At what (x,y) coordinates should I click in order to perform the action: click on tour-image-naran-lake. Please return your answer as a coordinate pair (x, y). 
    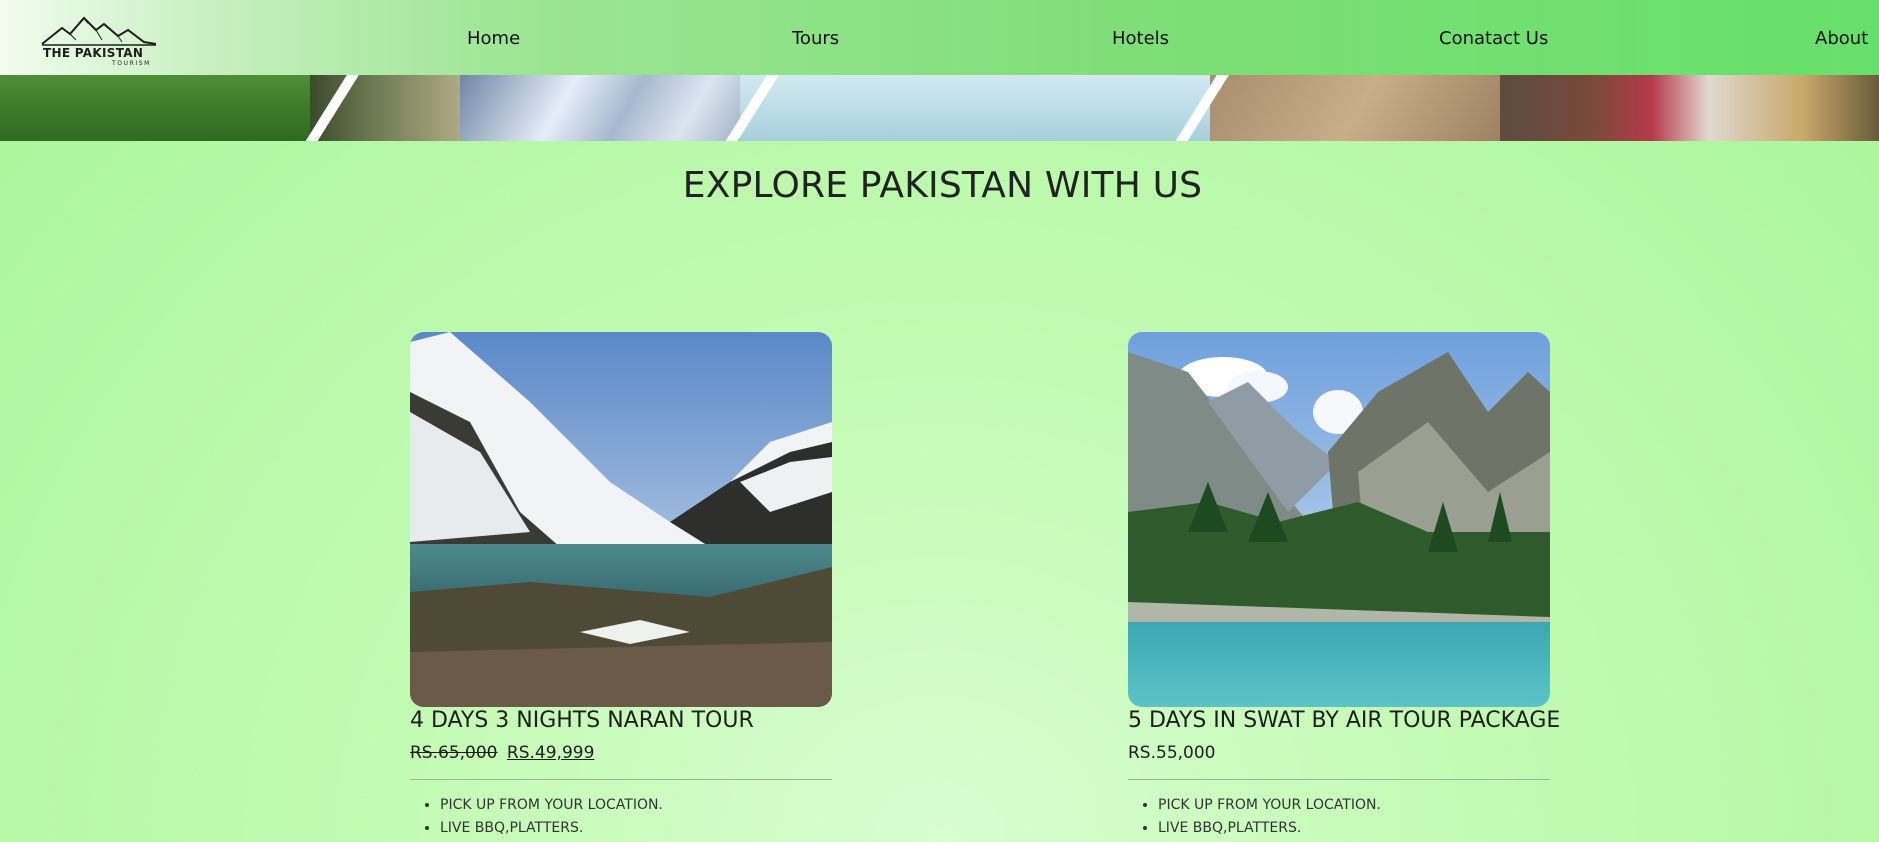
    Looking at the image, I should click on (621, 519).